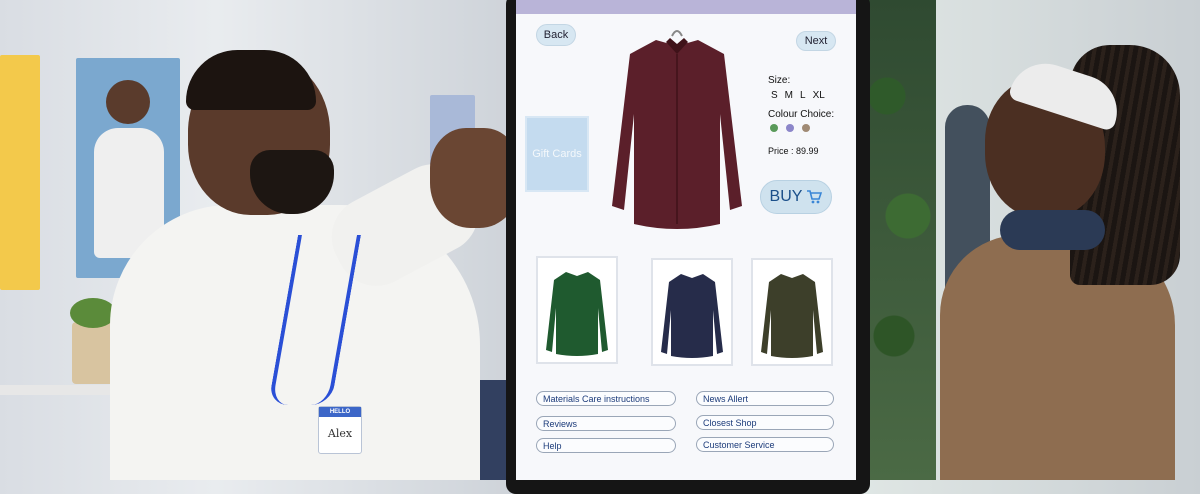 The image size is (1200, 494). I want to click on wall-poster-yellow, so click(20, 172).